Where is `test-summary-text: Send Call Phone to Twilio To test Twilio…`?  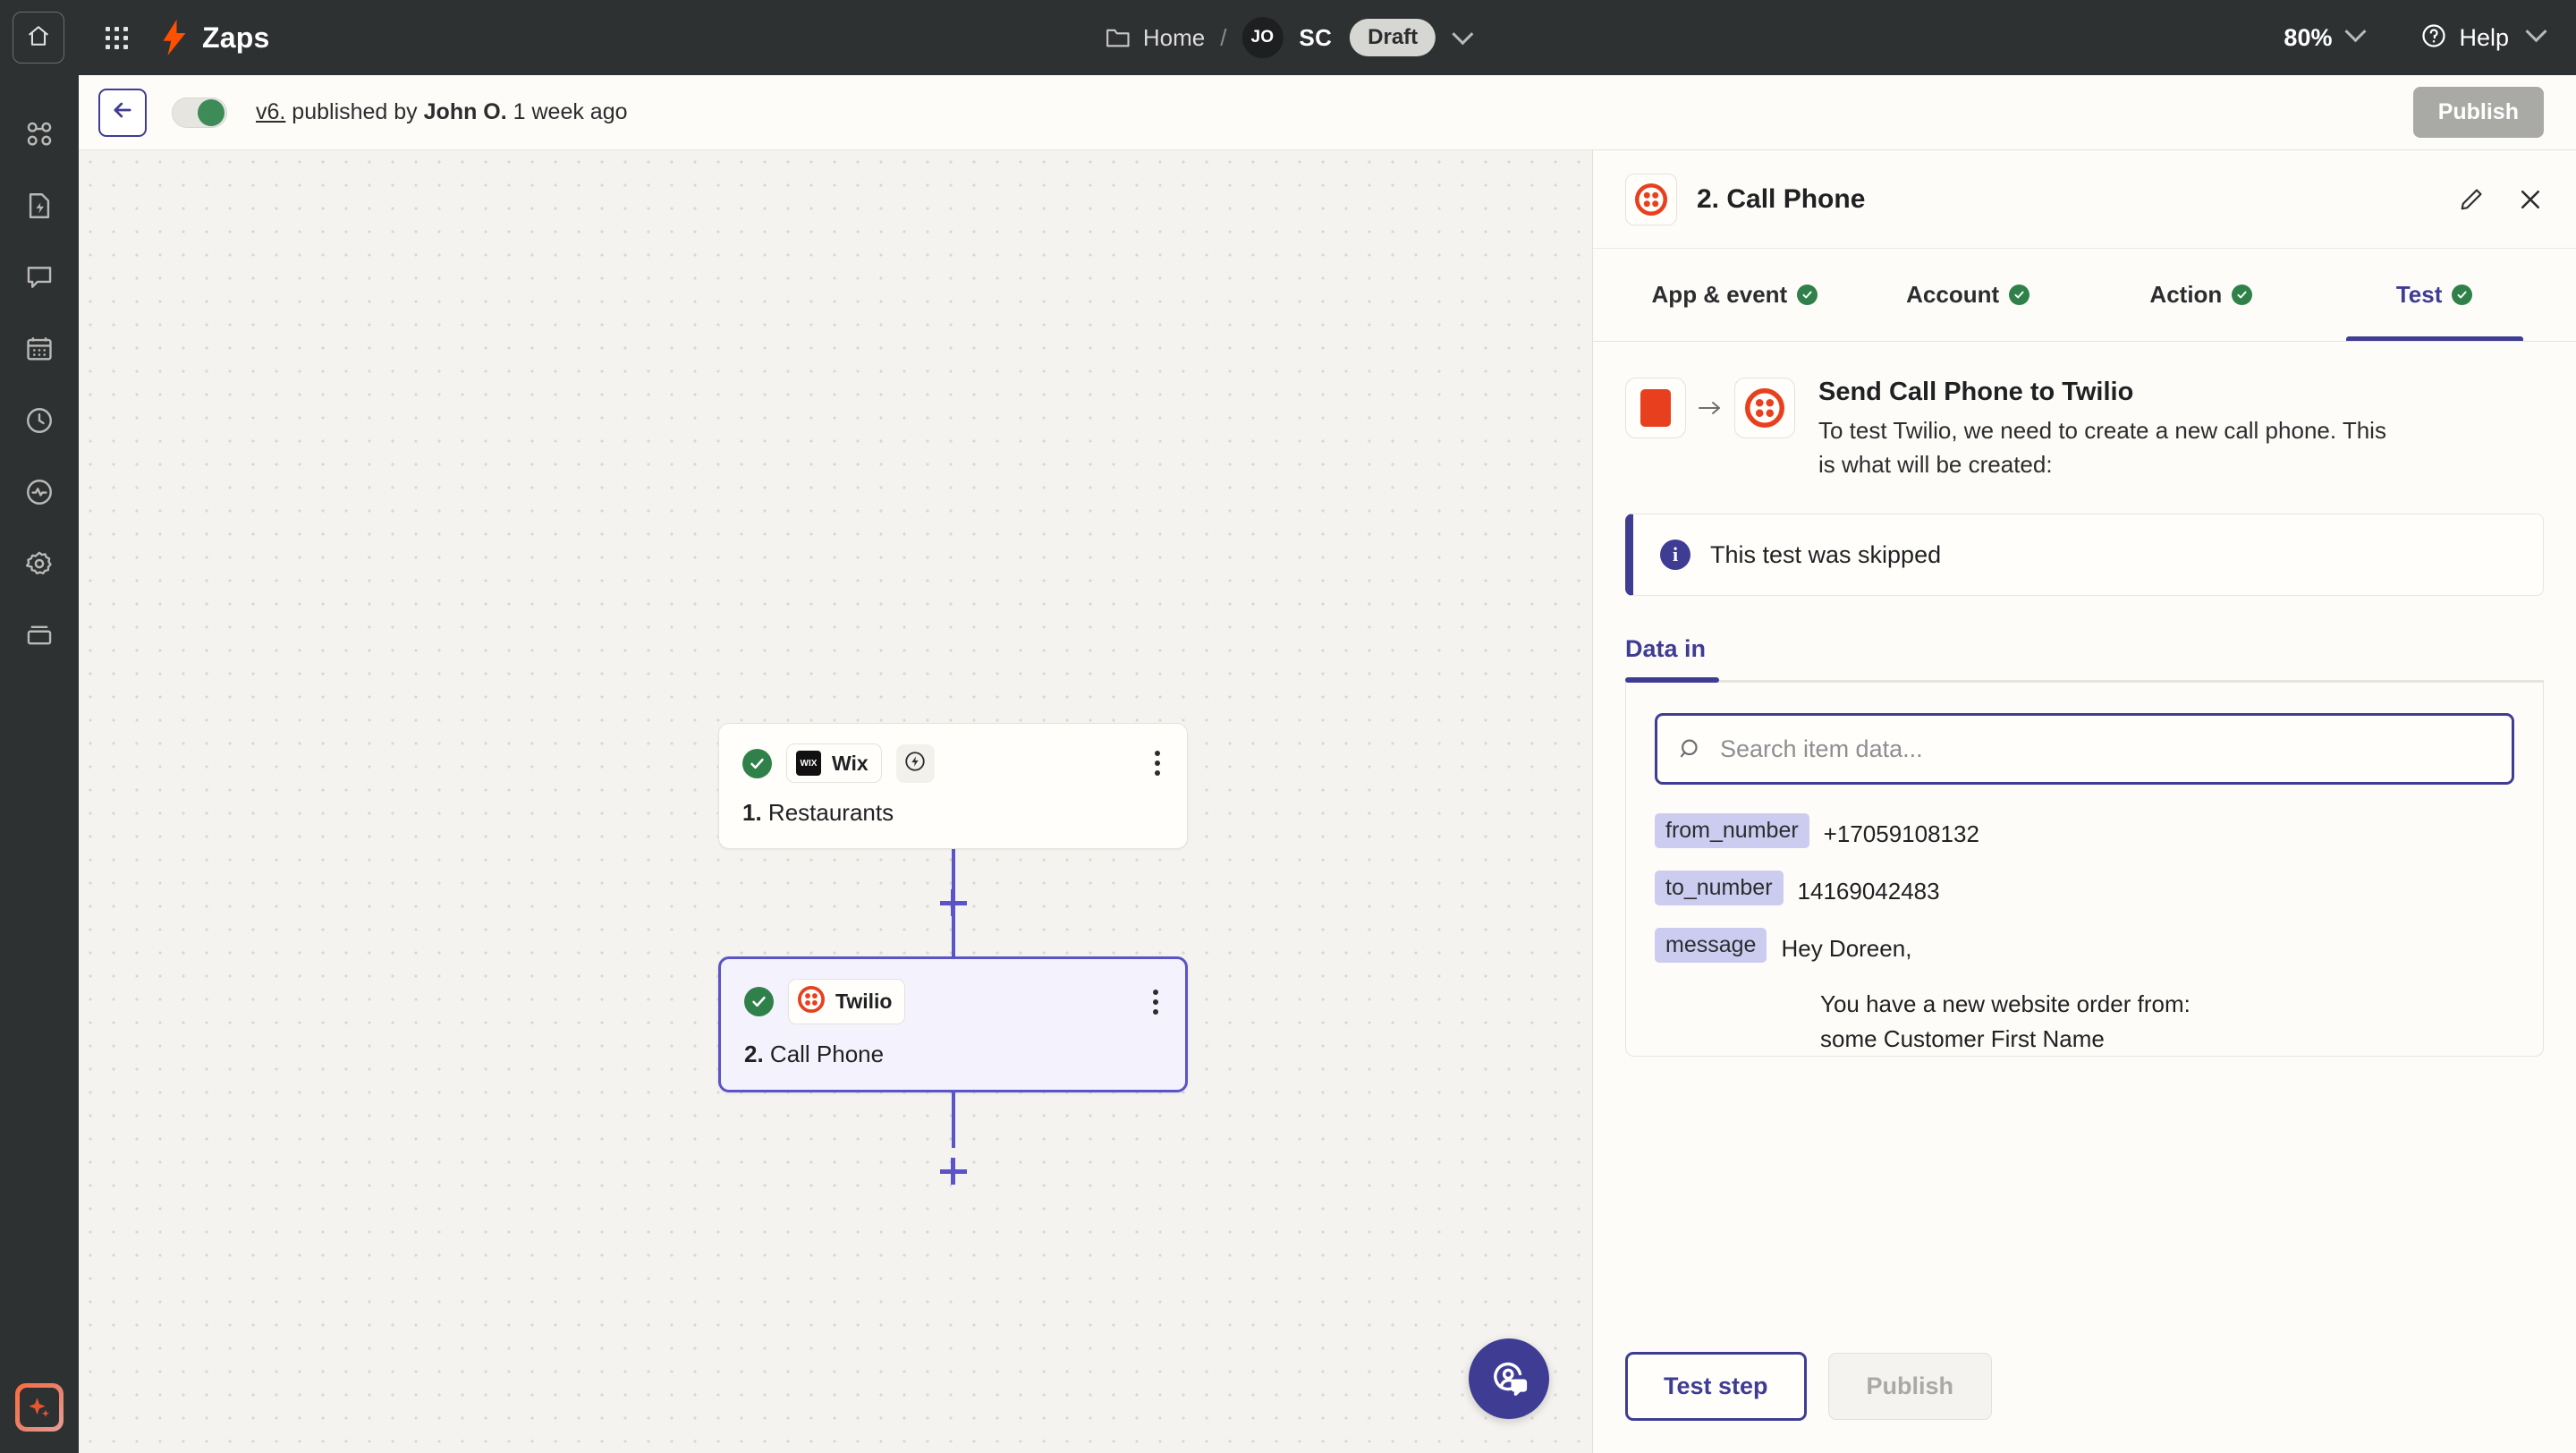 test-summary-text: Send Call Phone to Twilio To test Twilio… is located at coordinates (2113, 429).